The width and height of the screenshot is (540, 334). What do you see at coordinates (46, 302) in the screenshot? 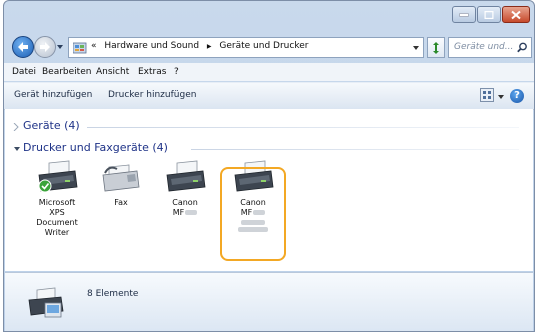
I see `devices-printers-icon` at bounding box center [46, 302].